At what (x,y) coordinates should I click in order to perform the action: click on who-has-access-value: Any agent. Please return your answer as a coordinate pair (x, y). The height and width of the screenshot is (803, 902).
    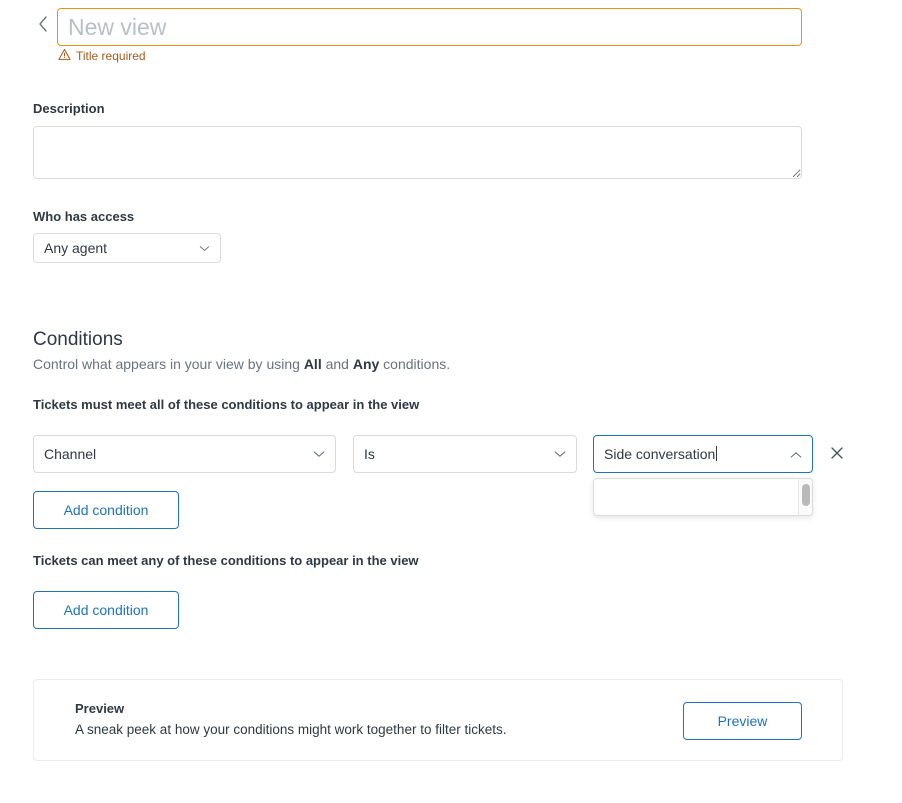
    Looking at the image, I should click on (76, 248).